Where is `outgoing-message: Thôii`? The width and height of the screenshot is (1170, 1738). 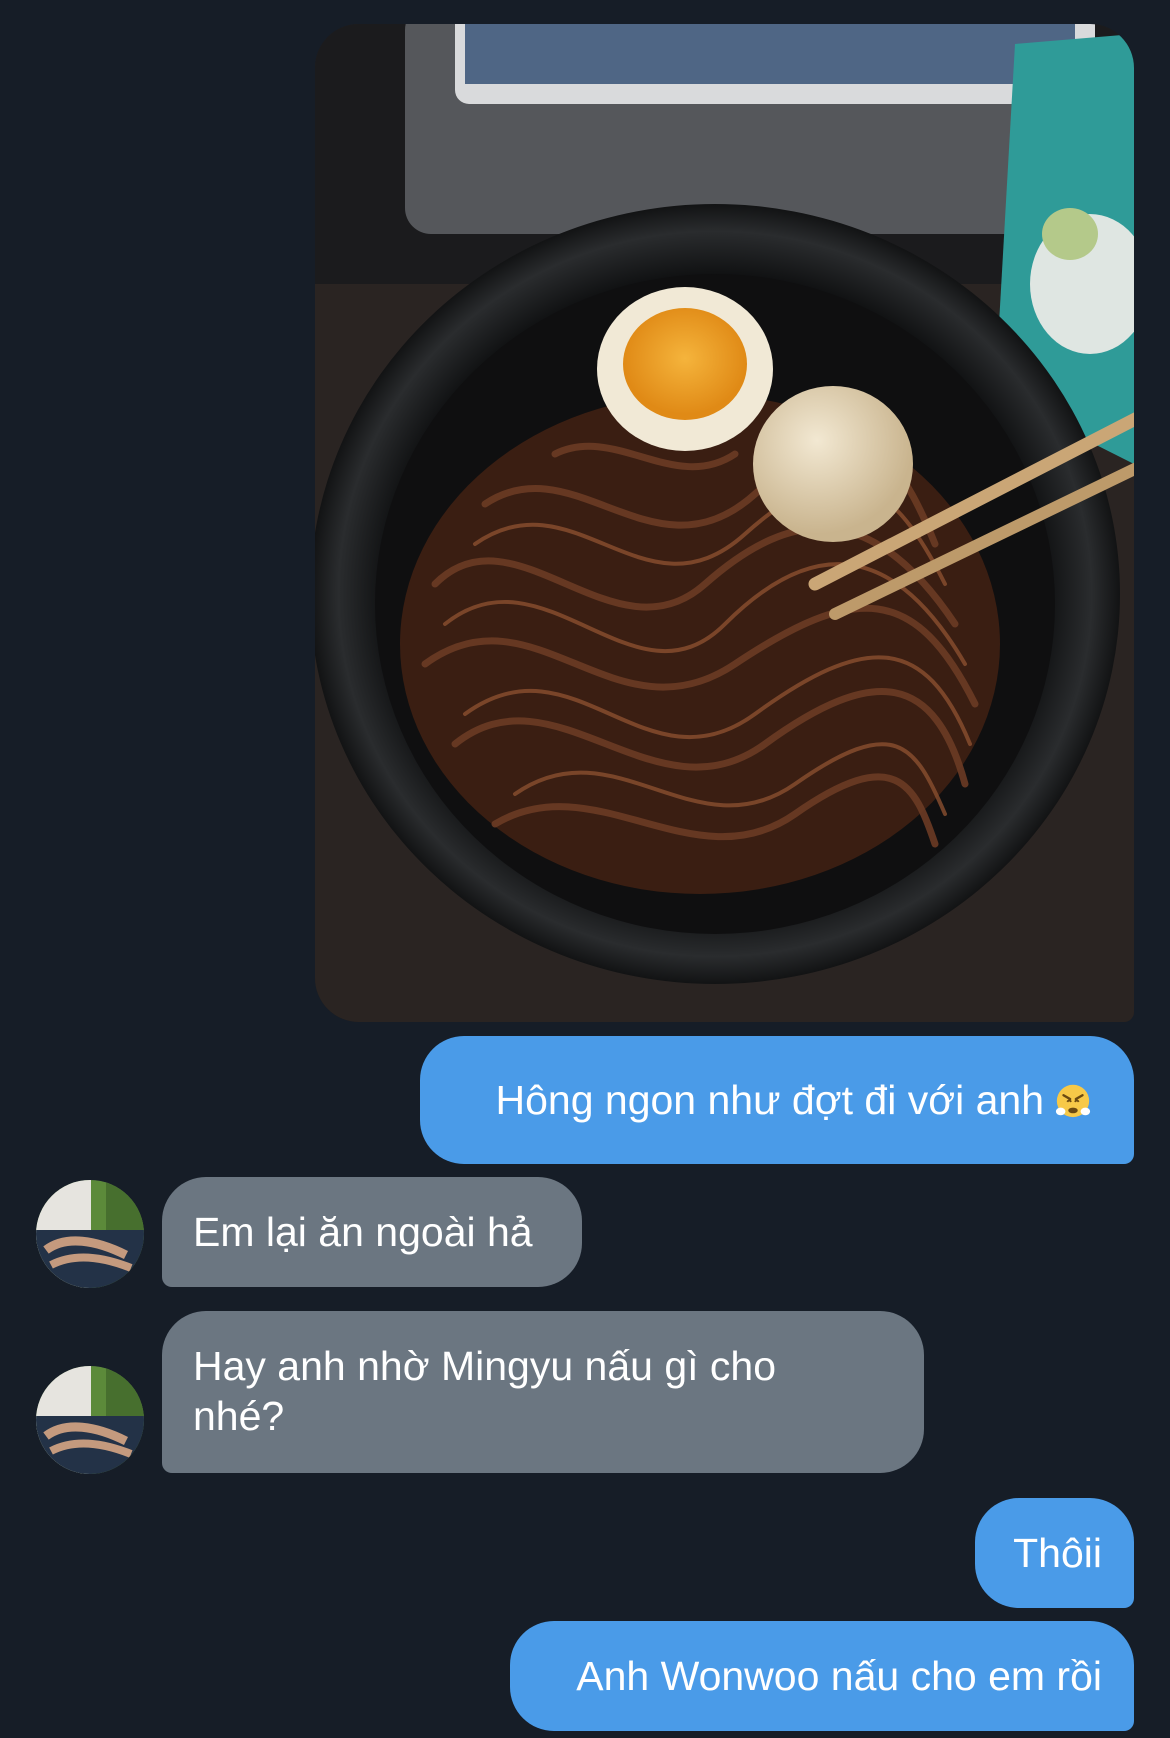
outgoing-message: Thôii is located at coordinates (1054, 1553).